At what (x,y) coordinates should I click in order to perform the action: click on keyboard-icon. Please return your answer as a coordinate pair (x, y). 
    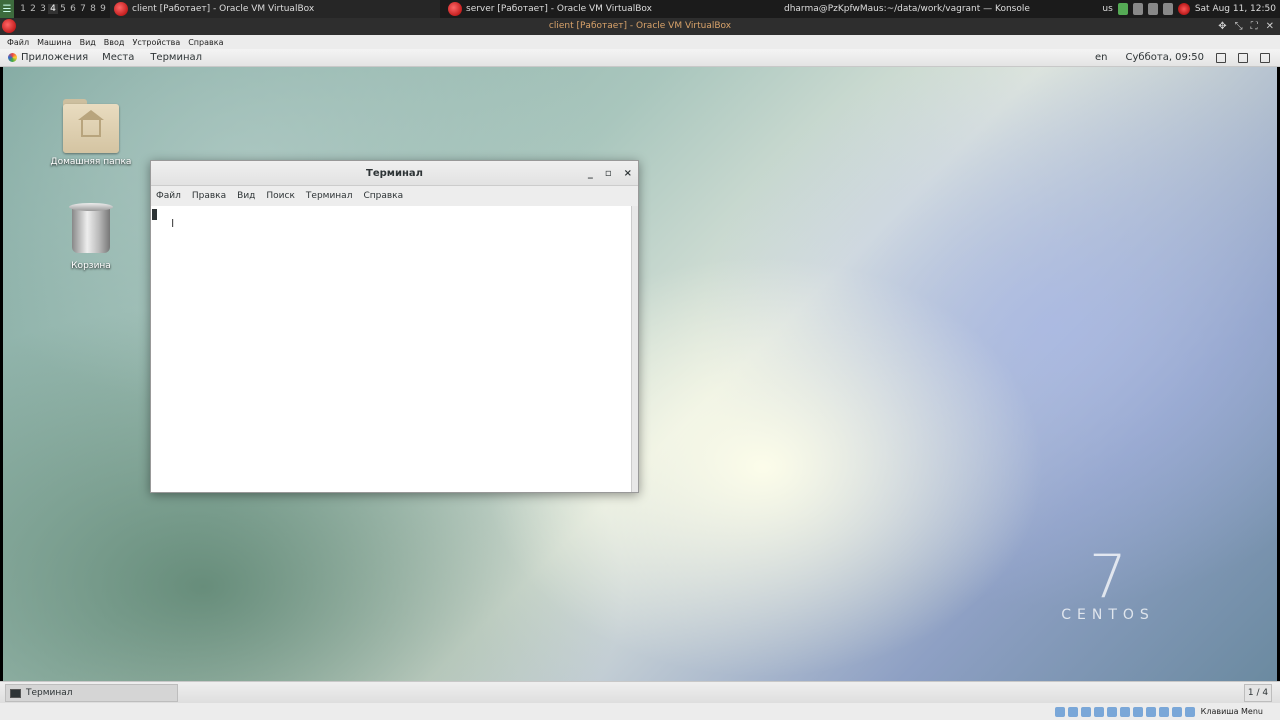
    Looking at the image, I should click on (1189, 711).